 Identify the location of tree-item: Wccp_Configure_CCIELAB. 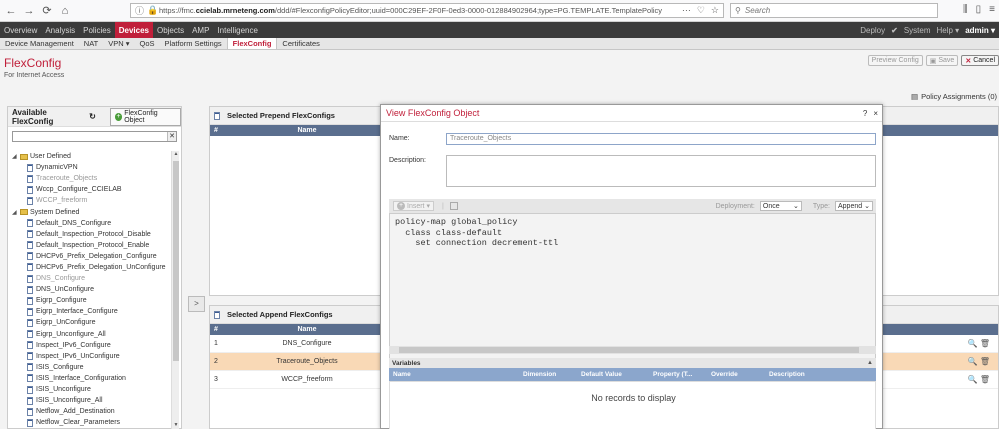
(91, 189).